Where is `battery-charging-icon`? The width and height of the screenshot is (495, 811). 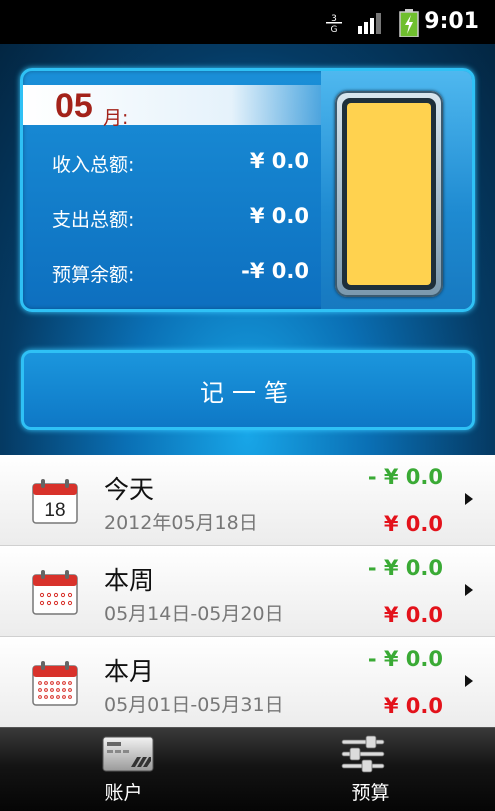 battery-charging-icon is located at coordinates (409, 23).